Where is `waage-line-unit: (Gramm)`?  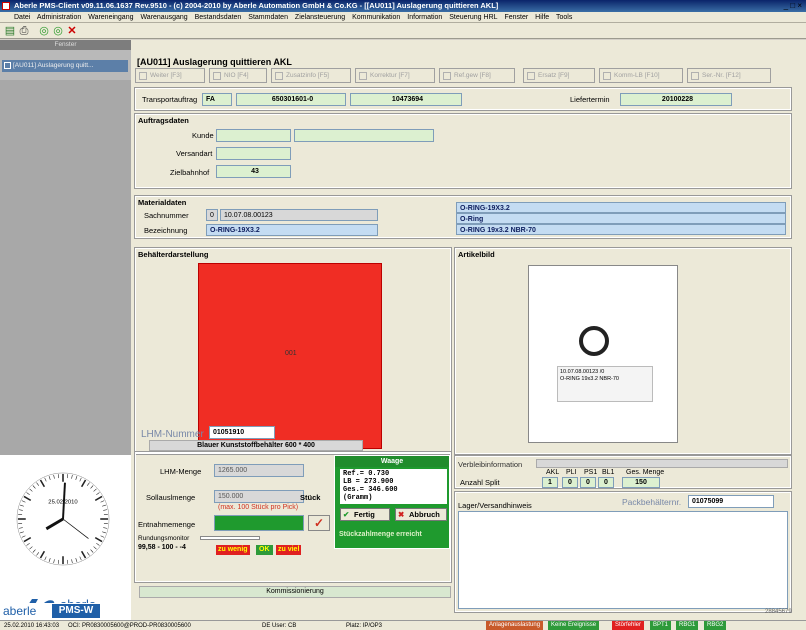 waage-line-unit: (Gramm) is located at coordinates (358, 498).